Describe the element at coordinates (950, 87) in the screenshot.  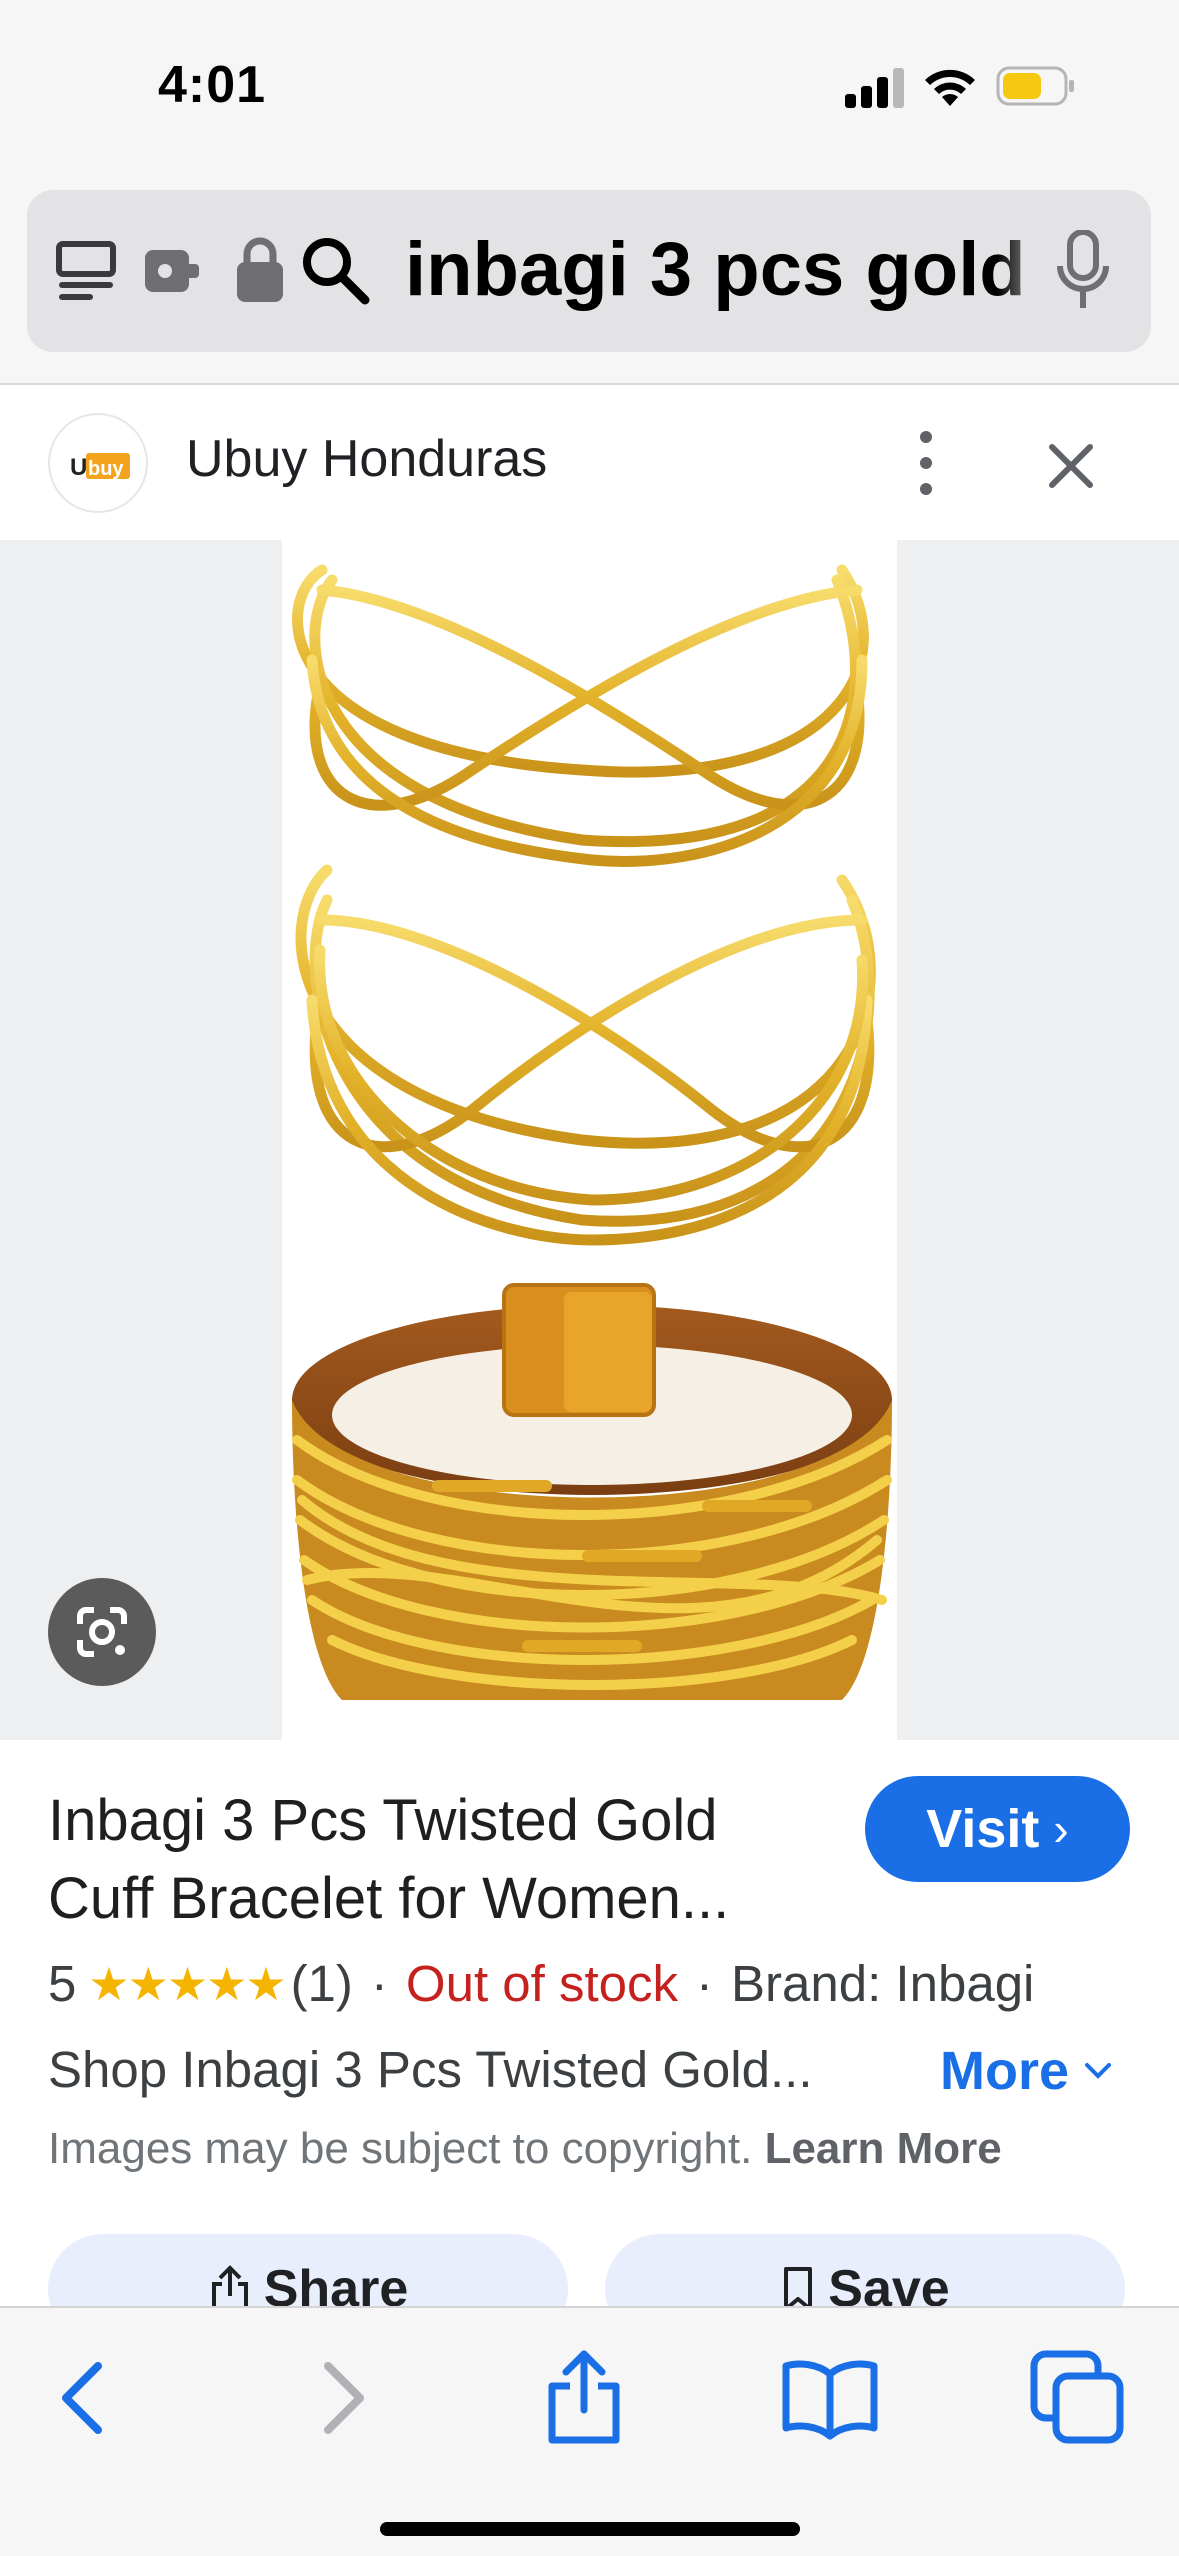
I see `wifi-icon` at that location.